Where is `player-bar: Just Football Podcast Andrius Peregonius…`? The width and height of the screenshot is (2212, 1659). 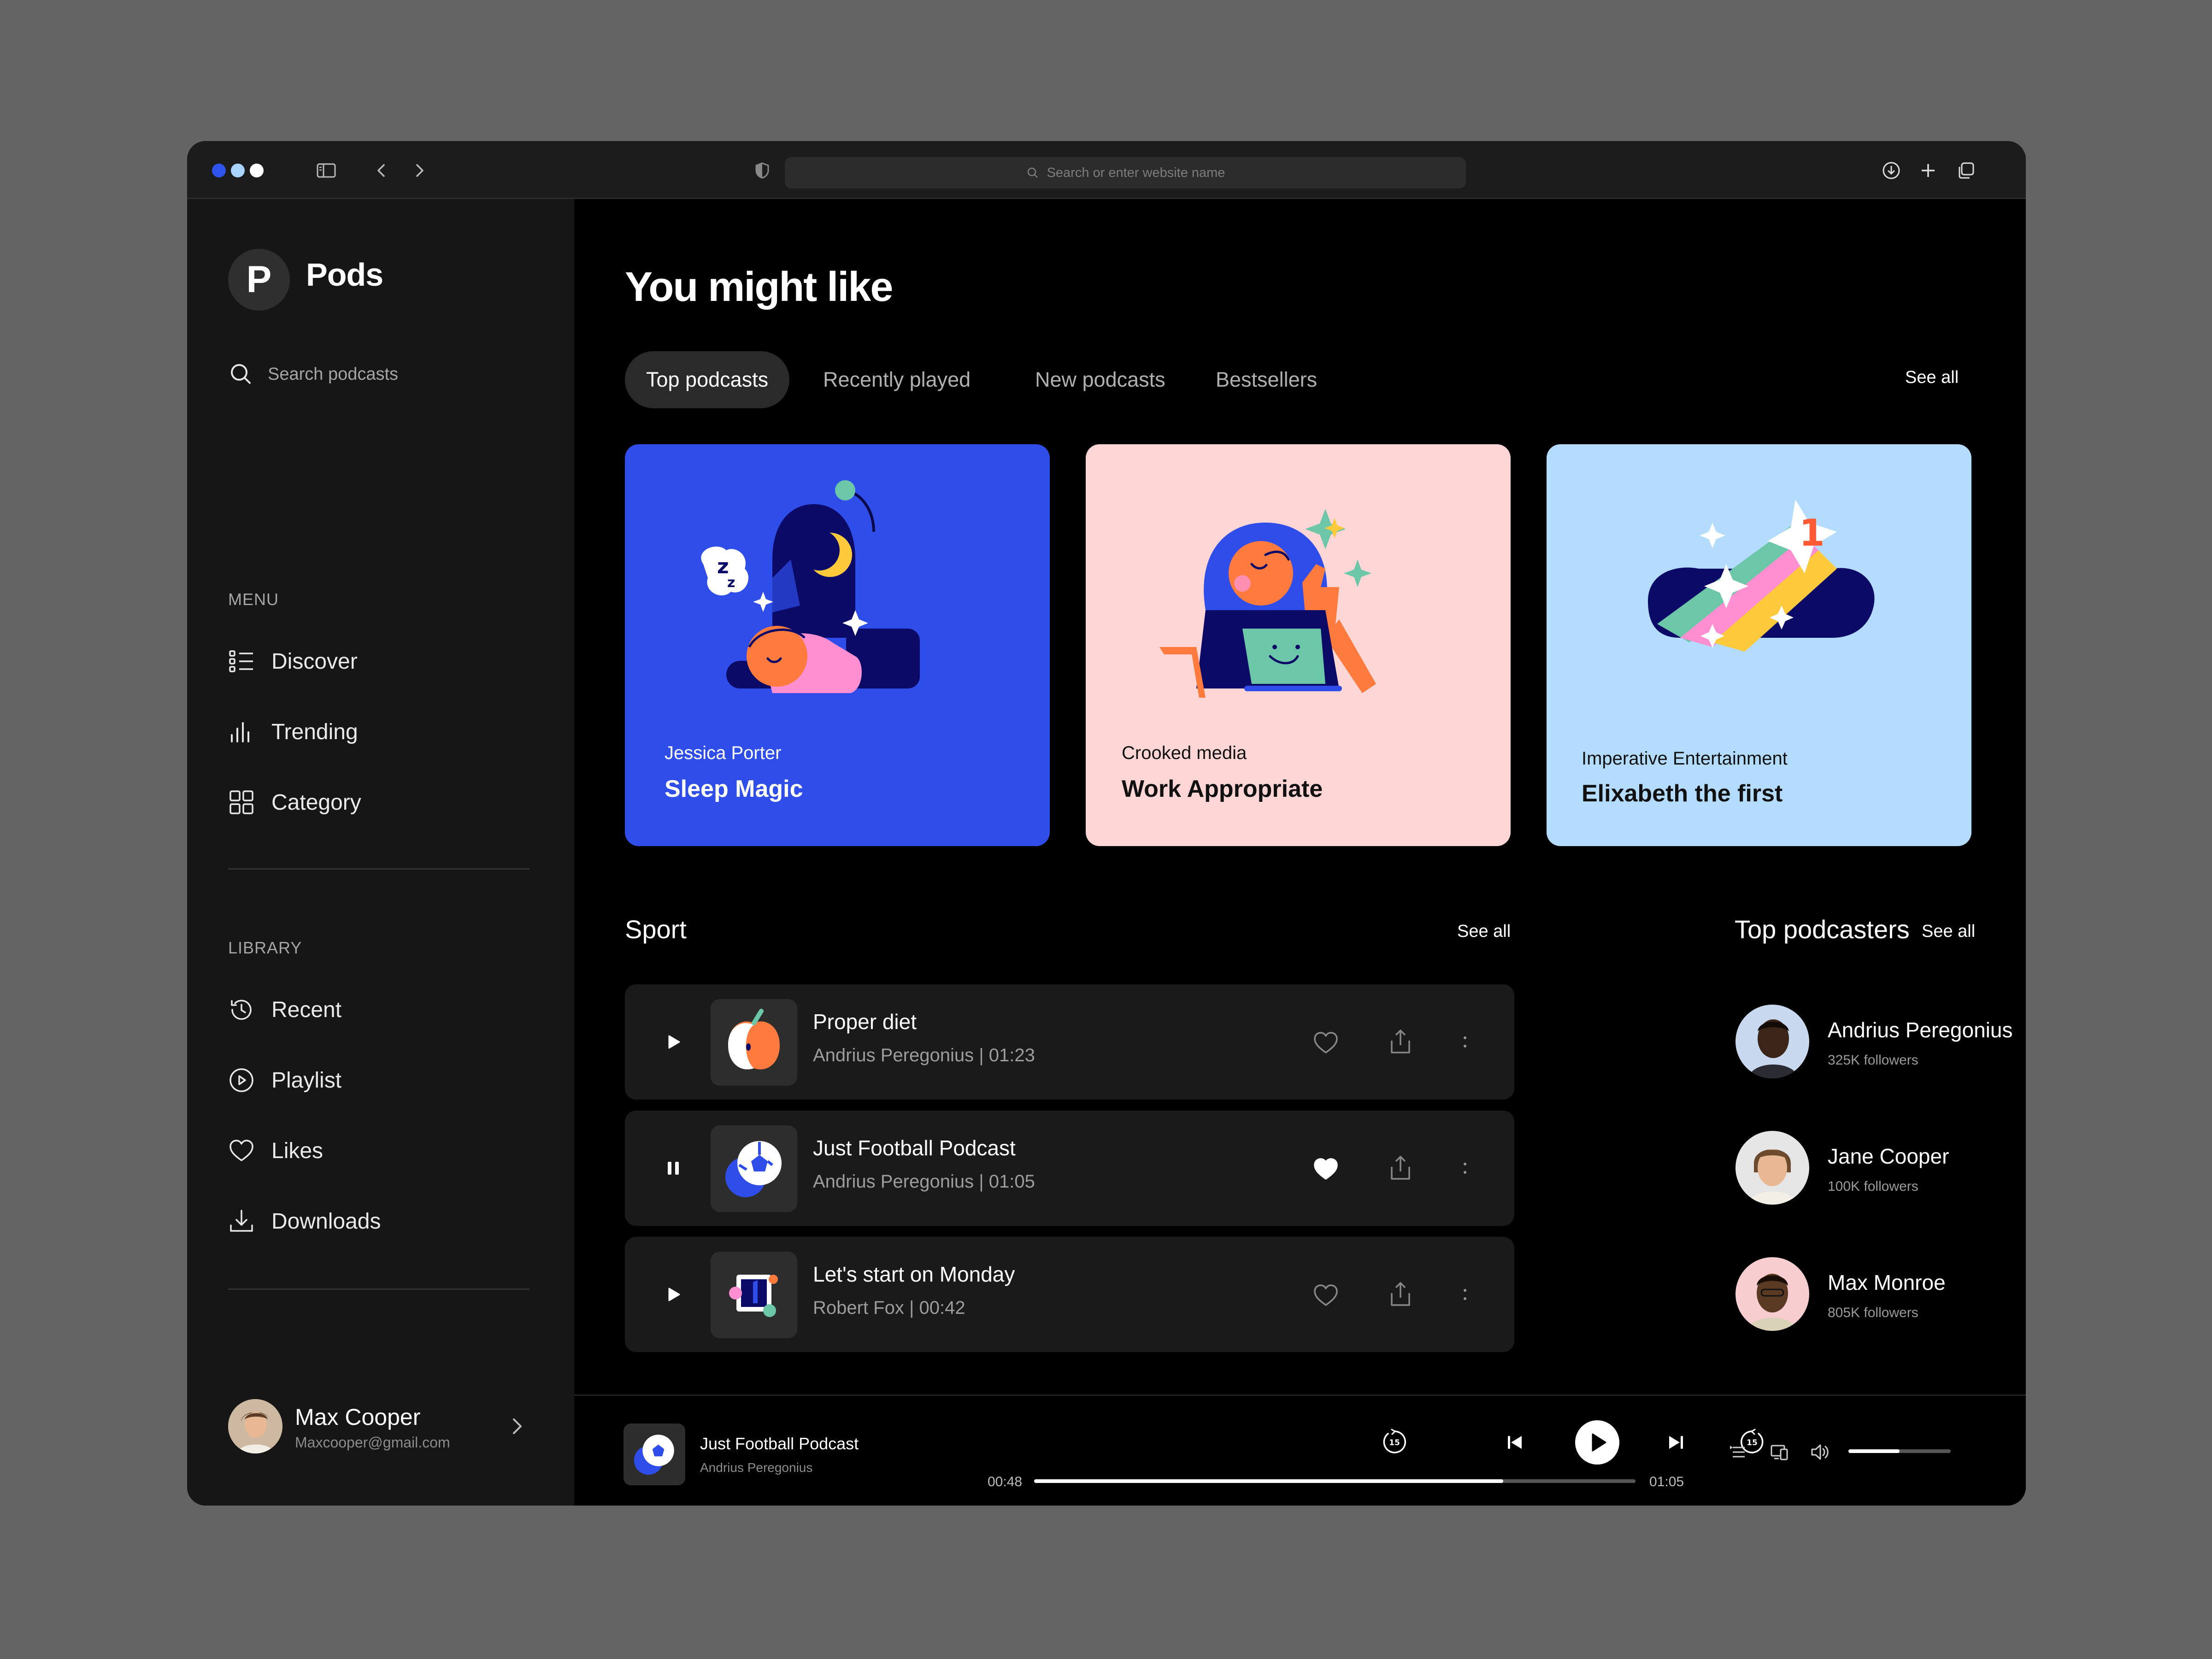
player-bar: Just Football Podcast Andrius Peregonius… is located at coordinates (1300, 1450).